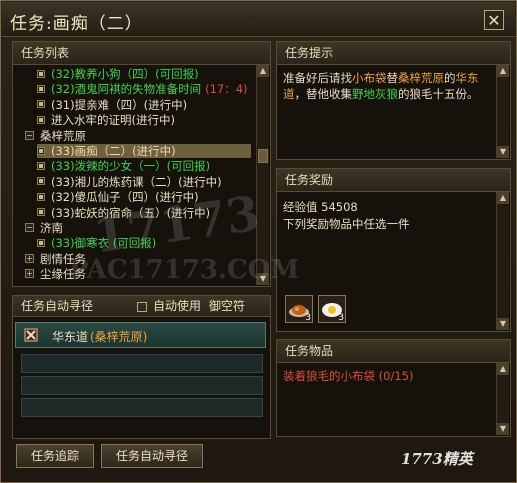  I want to click on quest-label: 进入水牢的证明(进行中), so click(113, 120).